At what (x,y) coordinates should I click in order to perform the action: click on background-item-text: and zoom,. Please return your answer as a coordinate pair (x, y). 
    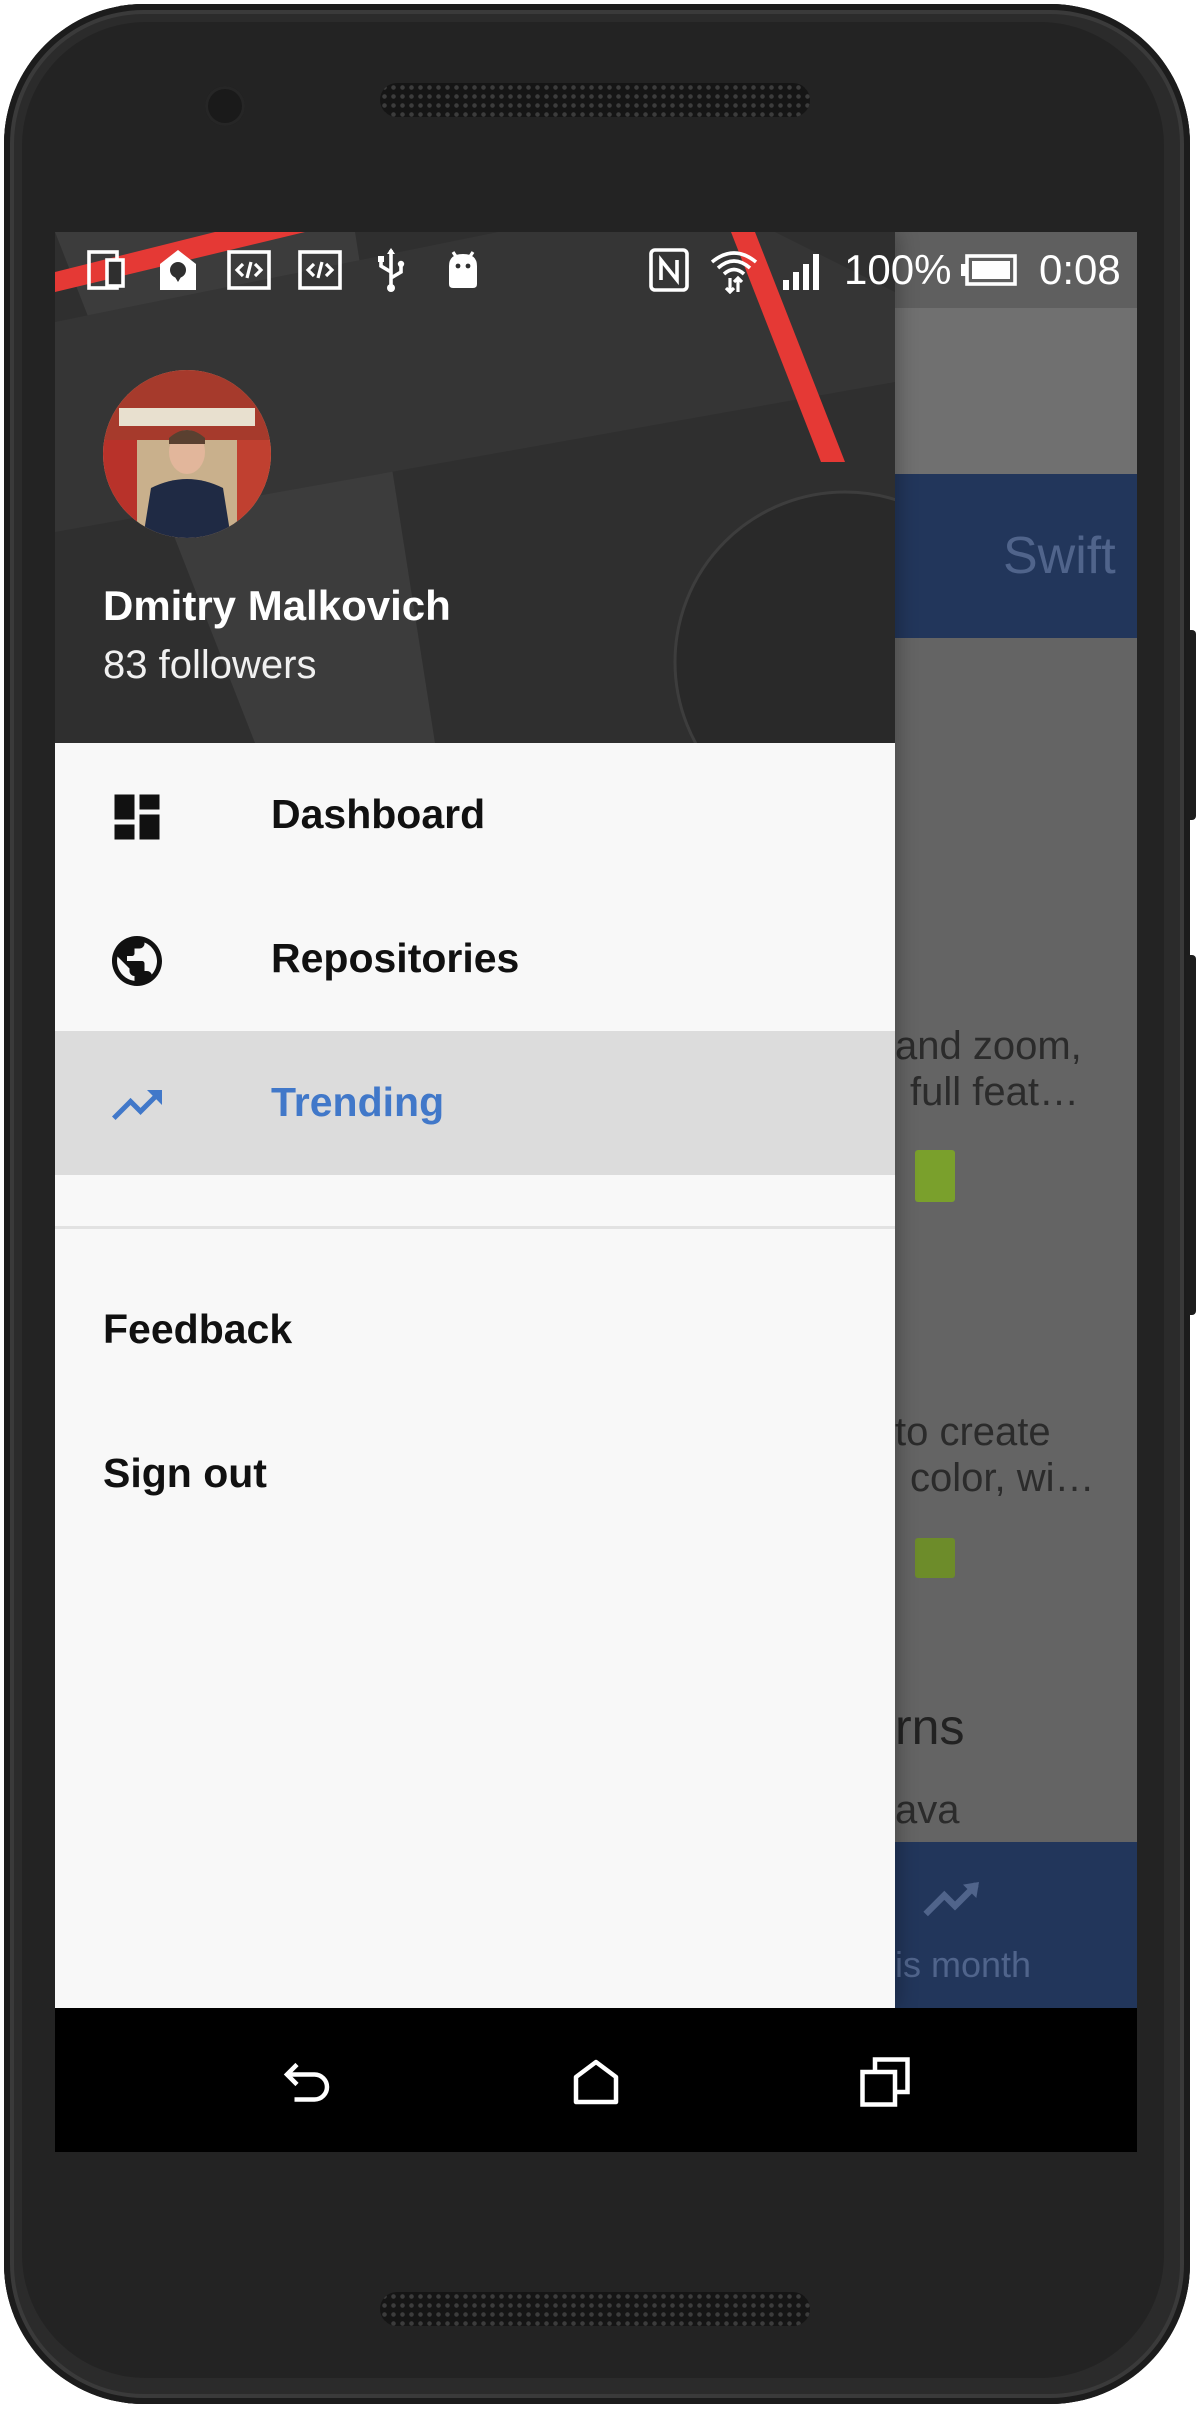
    Looking at the image, I should click on (988, 1046).